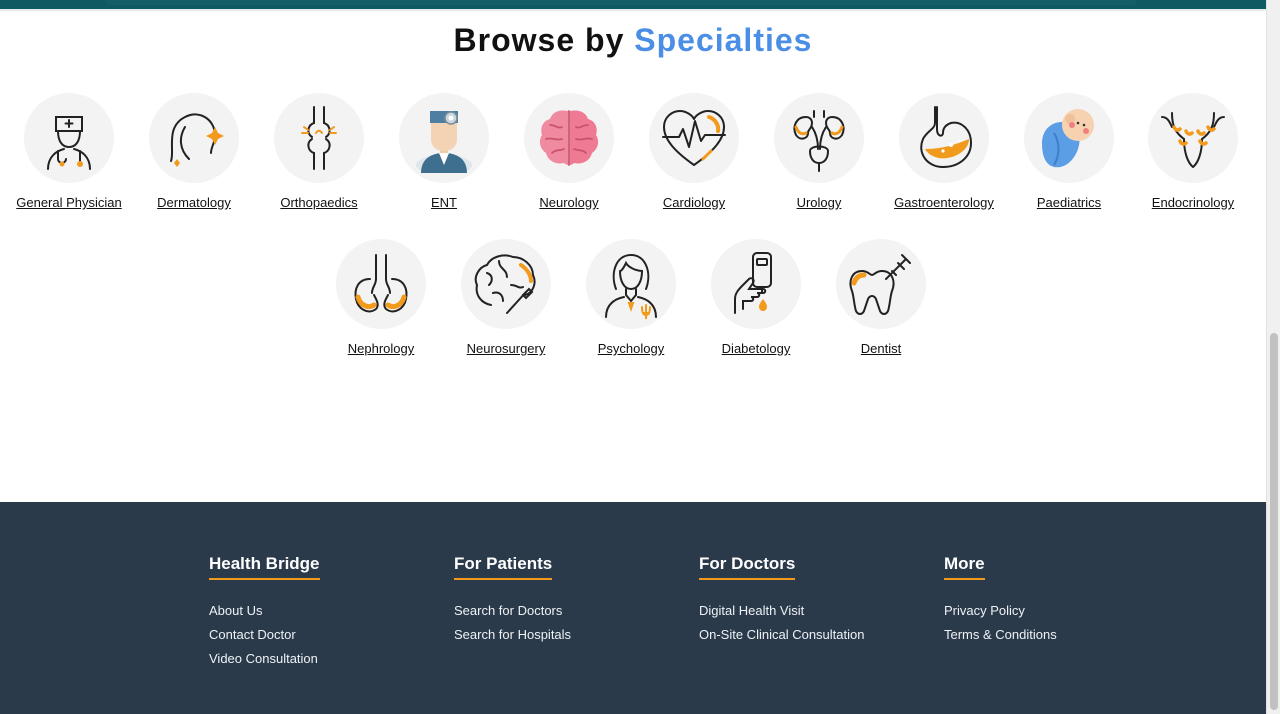 The image size is (1280, 714). What do you see at coordinates (263, 658) in the screenshot?
I see `footer-link-video-consultation: Video Consultation` at bounding box center [263, 658].